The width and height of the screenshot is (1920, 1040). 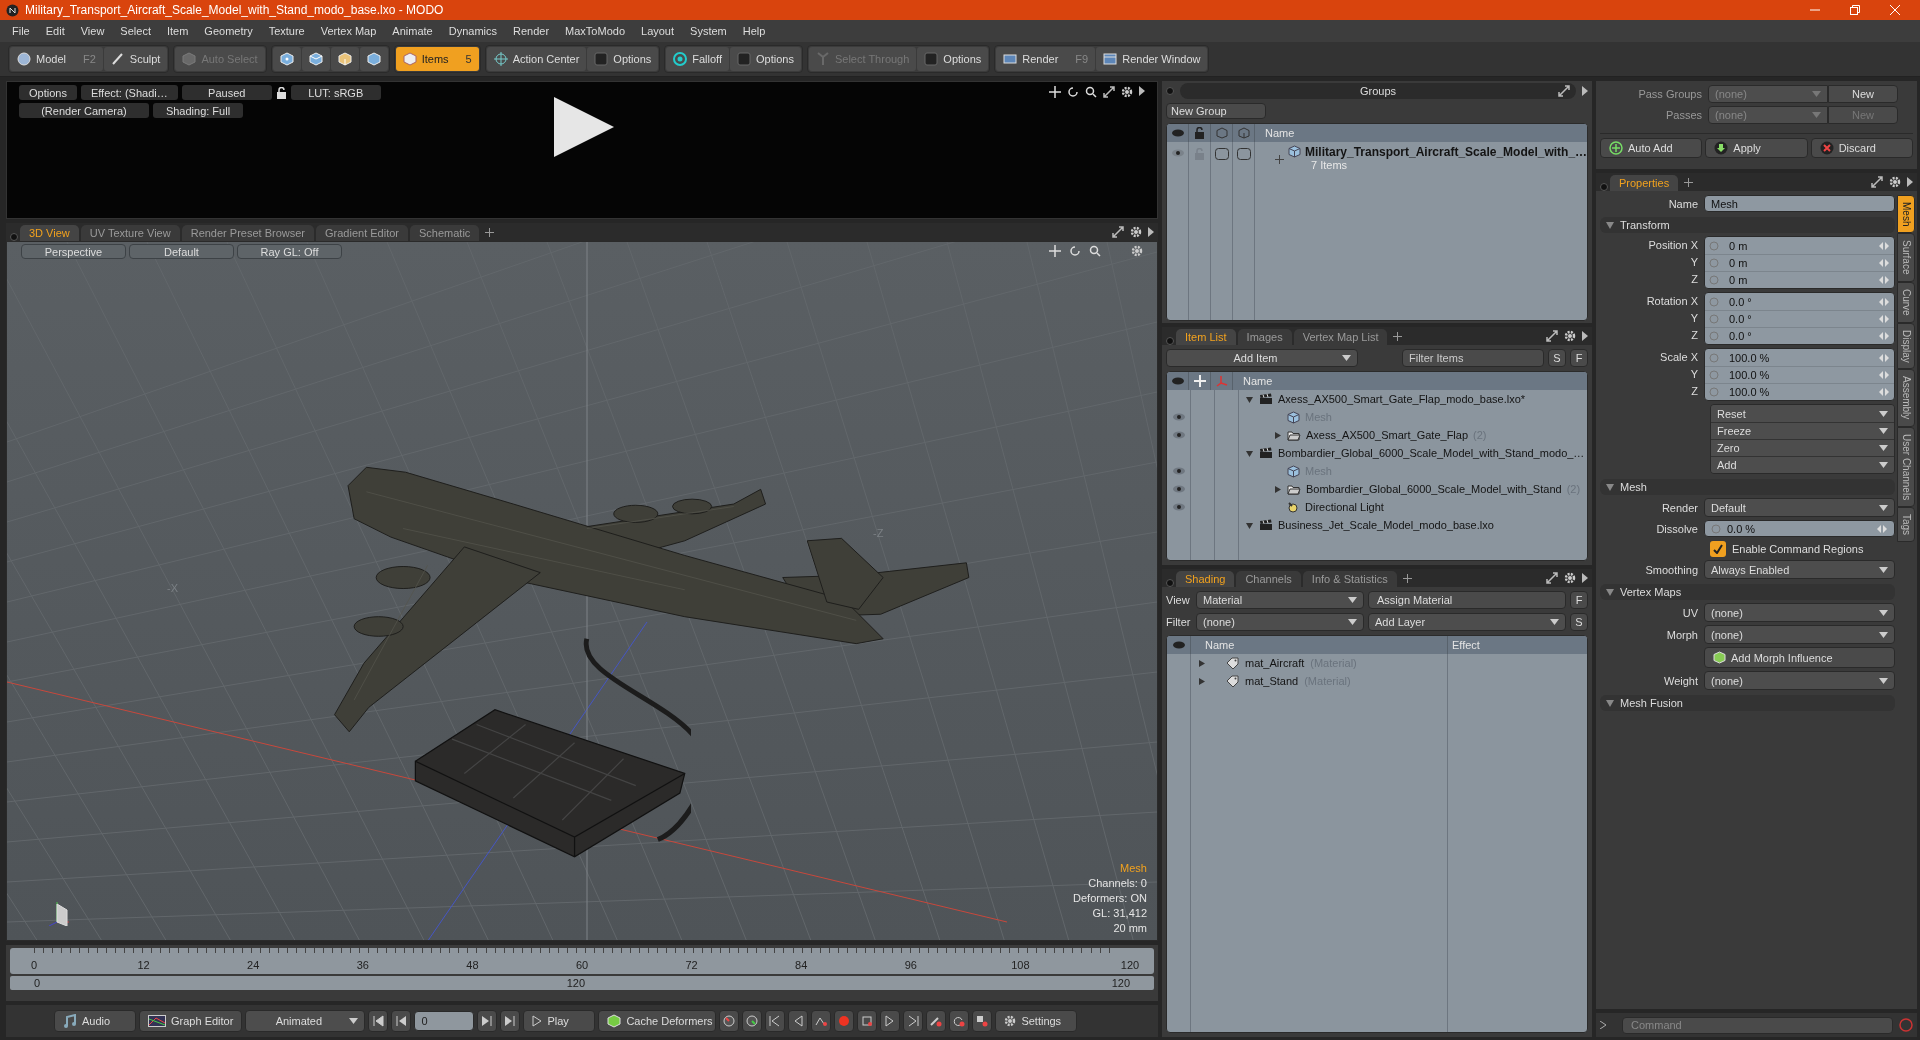 I want to click on new-button: New, so click(x=1863, y=94).